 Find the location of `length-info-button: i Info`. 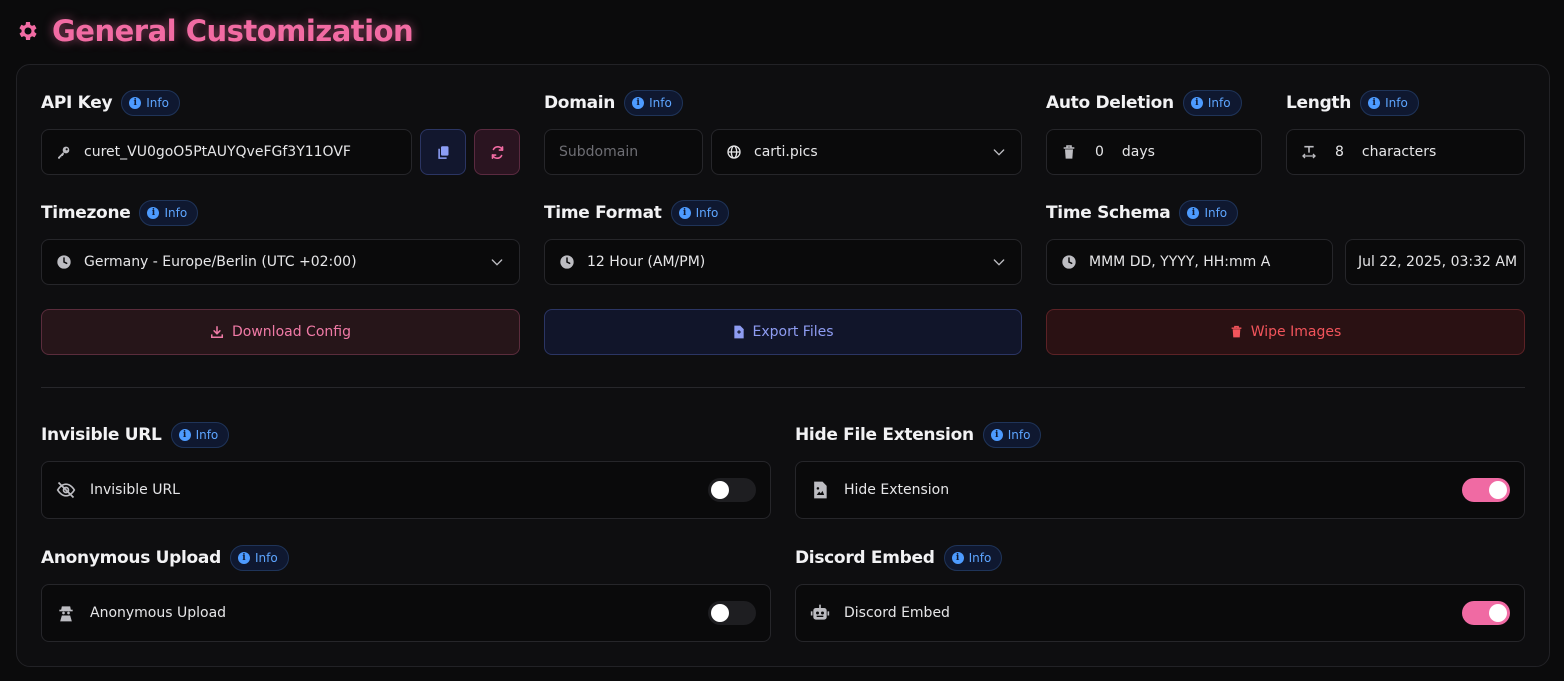

length-info-button: i Info is located at coordinates (1389, 103).